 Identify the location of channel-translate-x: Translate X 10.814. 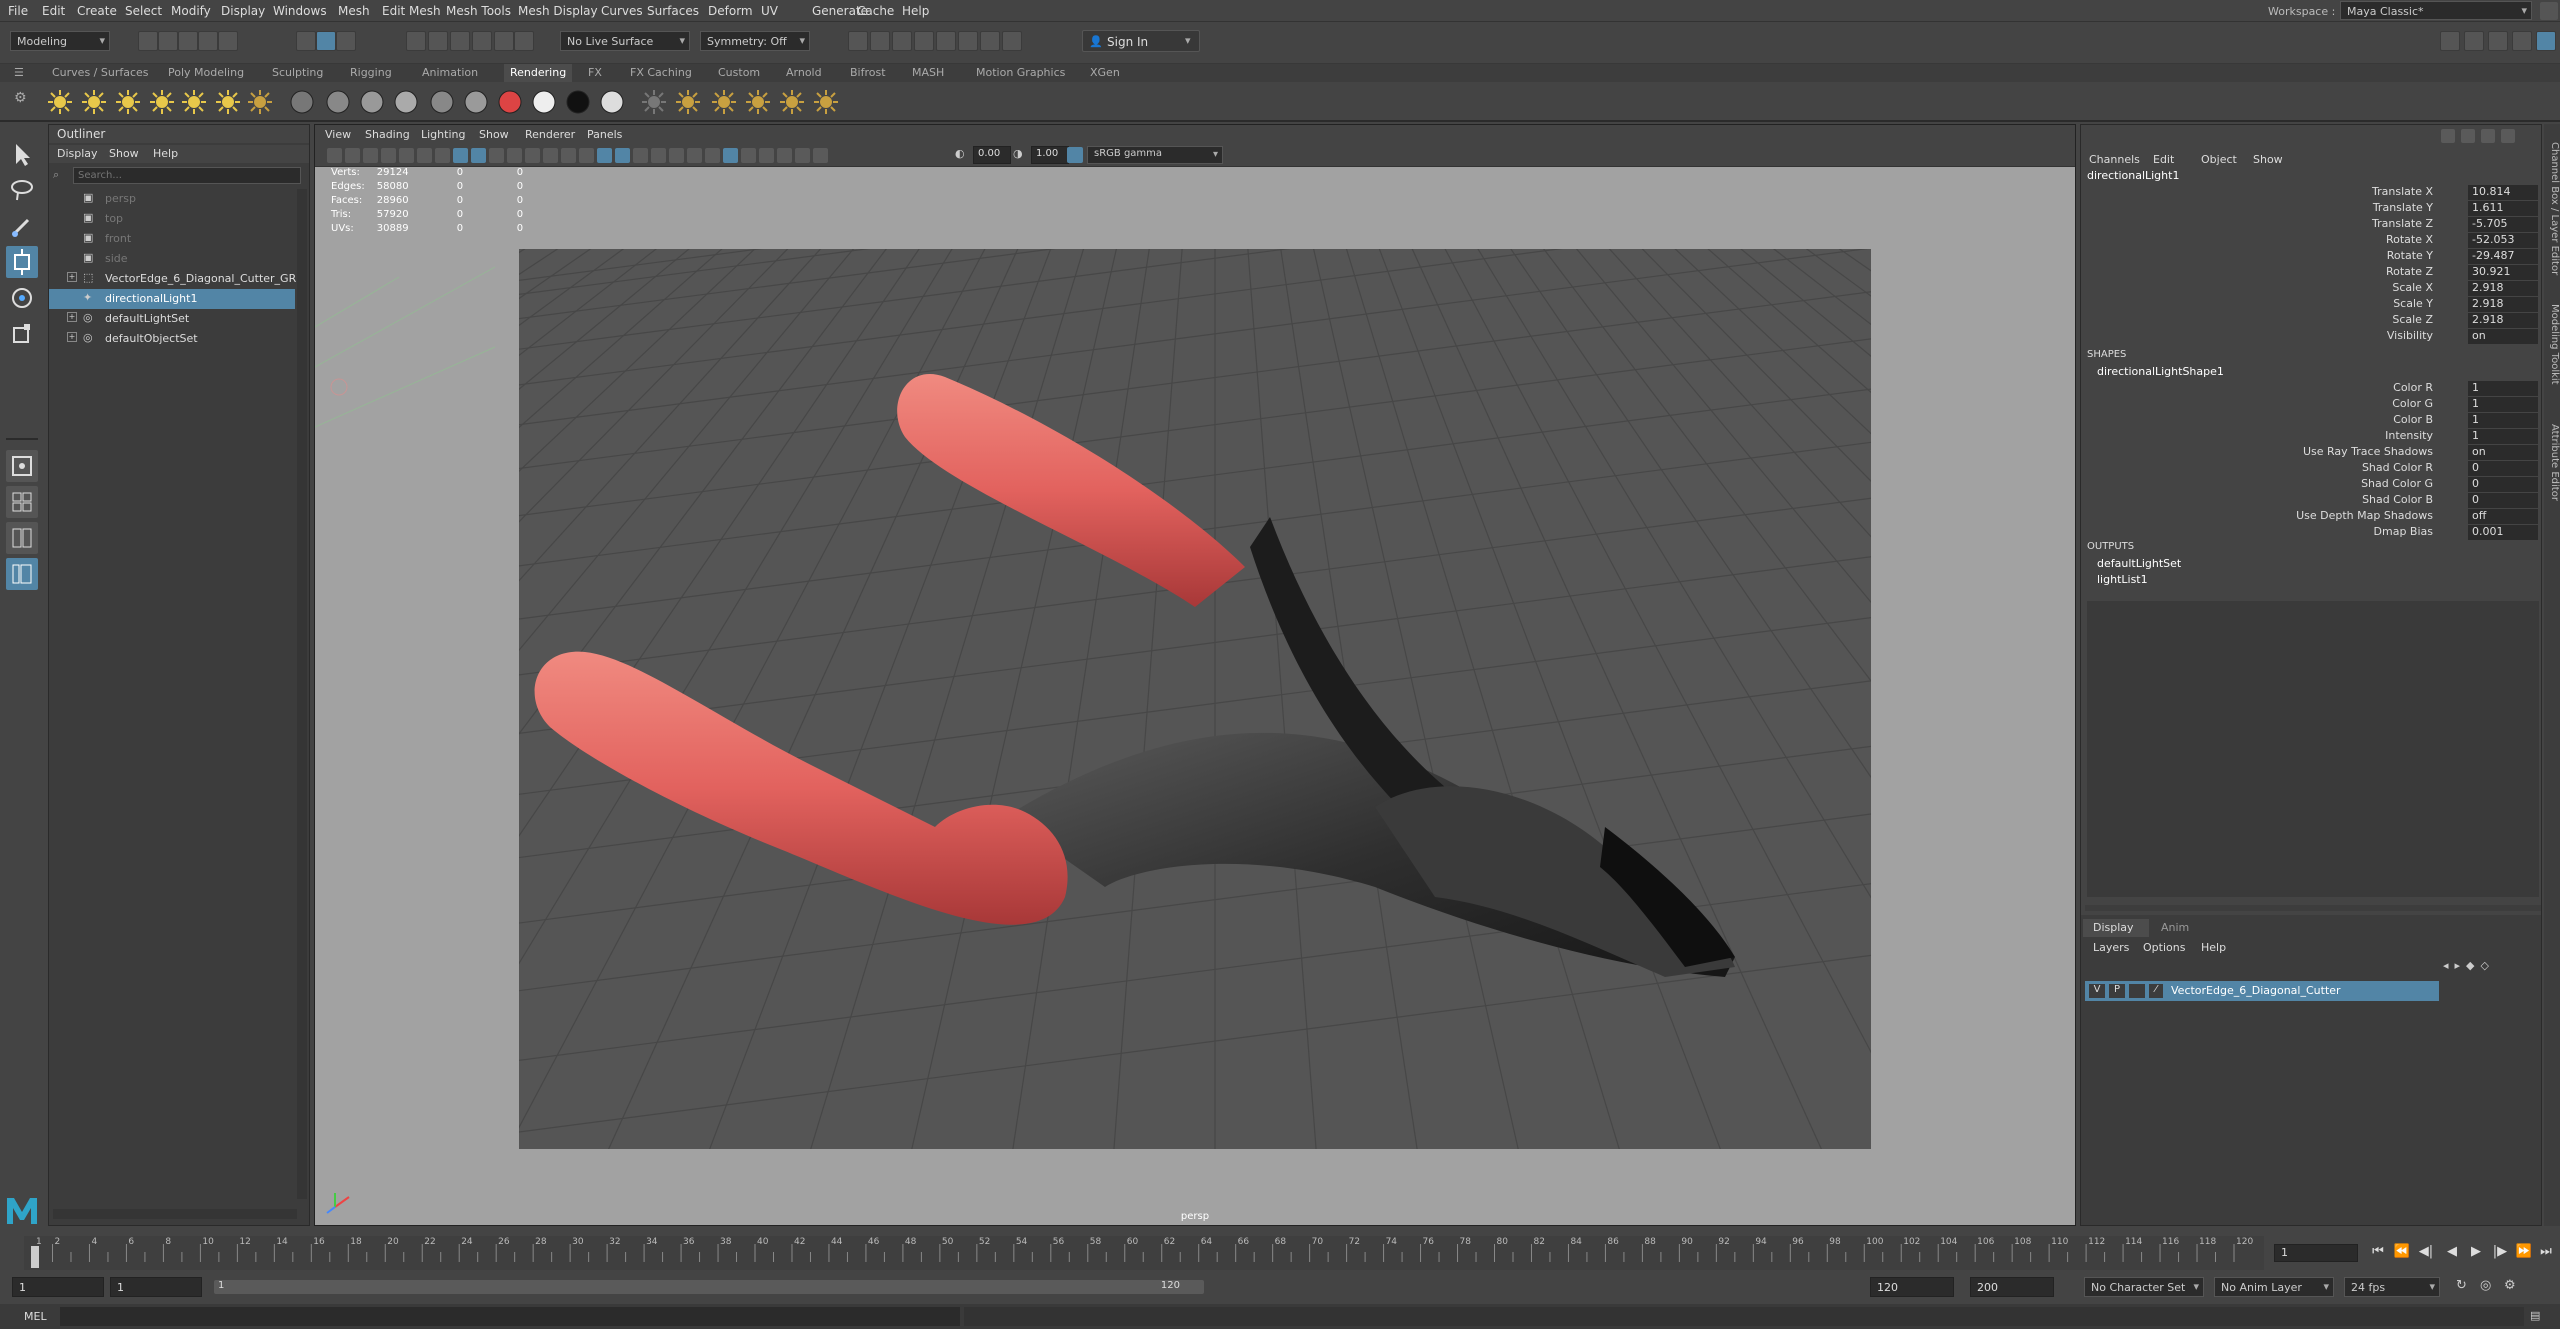
(2309, 193).